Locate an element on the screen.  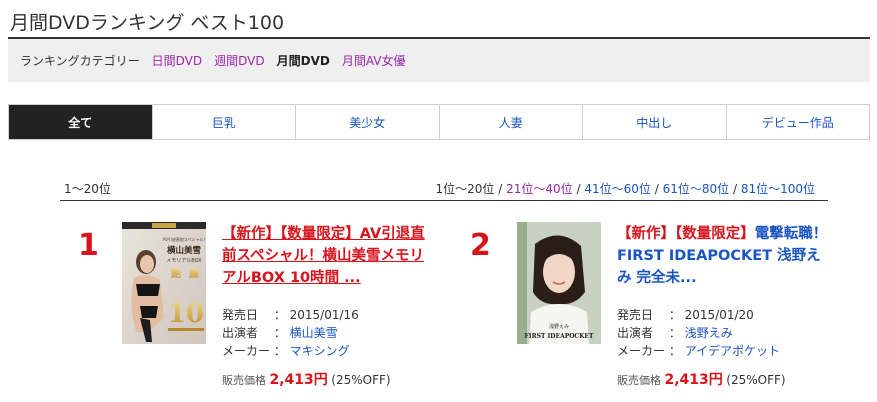
performer-link: 横山美雪 is located at coordinates (314, 333).